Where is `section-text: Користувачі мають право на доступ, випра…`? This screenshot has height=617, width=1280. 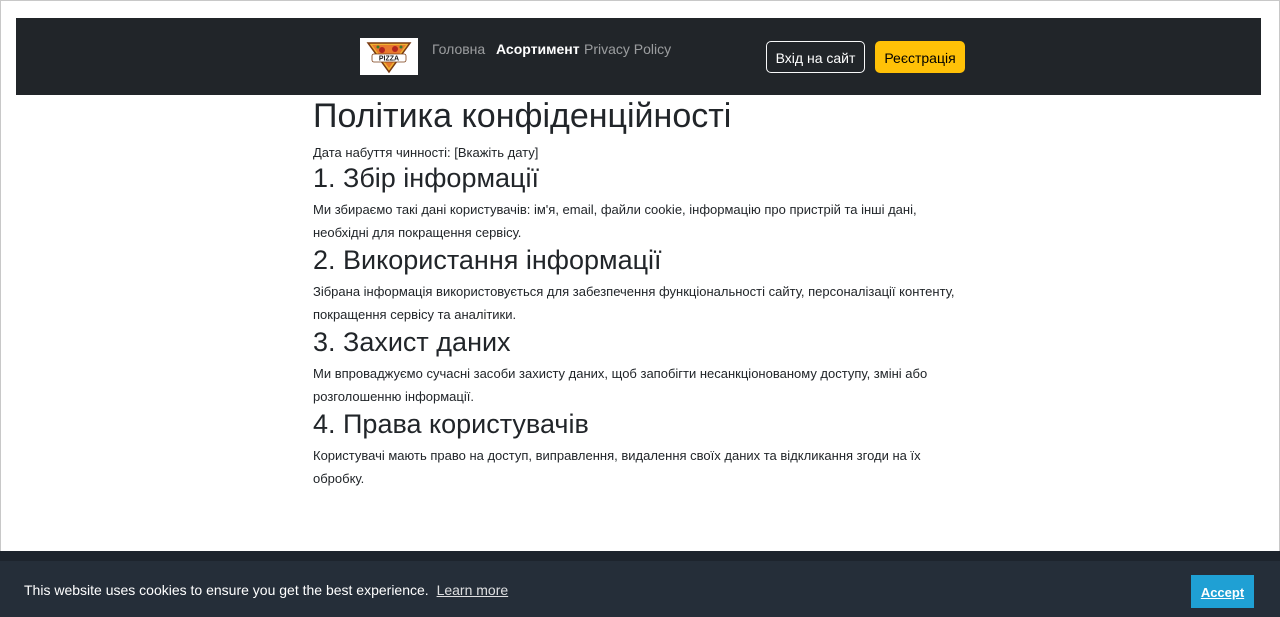 section-text: Користувачі мають право на доступ, випра… is located at coordinates (617, 467).